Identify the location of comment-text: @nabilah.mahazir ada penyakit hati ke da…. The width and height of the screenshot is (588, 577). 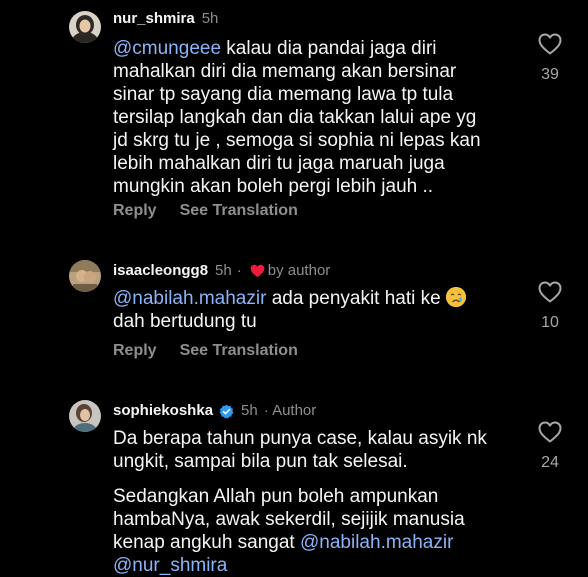
(313, 310).